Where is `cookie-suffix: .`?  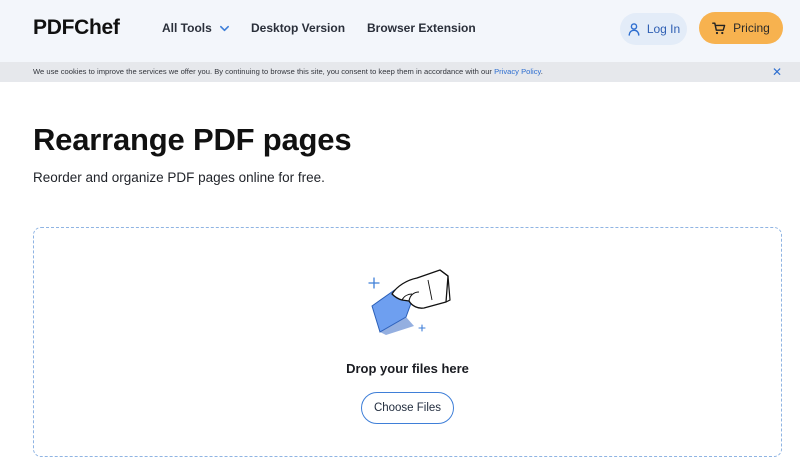
cookie-suffix: . is located at coordinates (541, 71).